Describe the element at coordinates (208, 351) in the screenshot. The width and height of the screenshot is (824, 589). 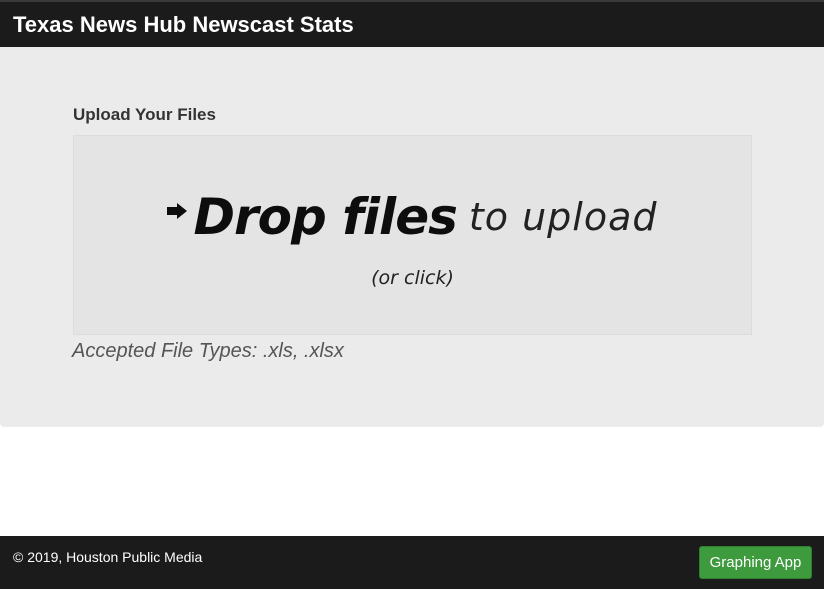
I see `accepted-file-types: Accepted File Types: .xls, .xlsx` at that location.